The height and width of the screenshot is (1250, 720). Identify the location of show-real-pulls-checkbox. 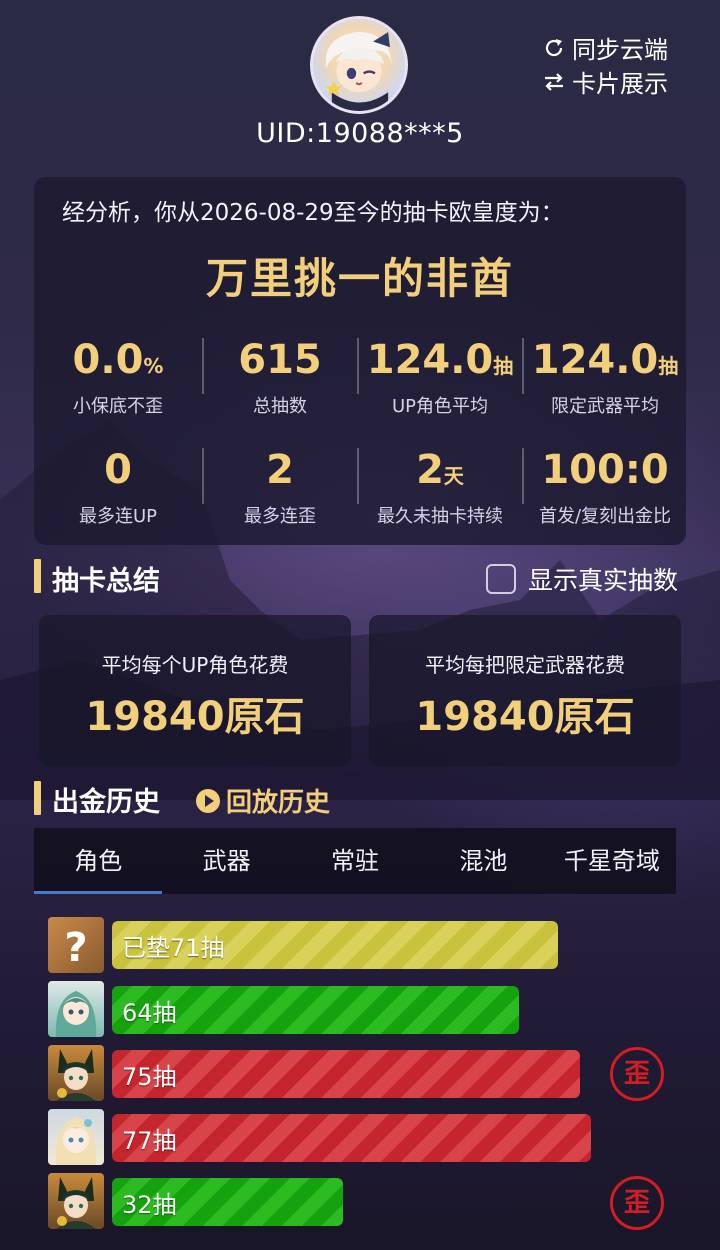
(501, 579).